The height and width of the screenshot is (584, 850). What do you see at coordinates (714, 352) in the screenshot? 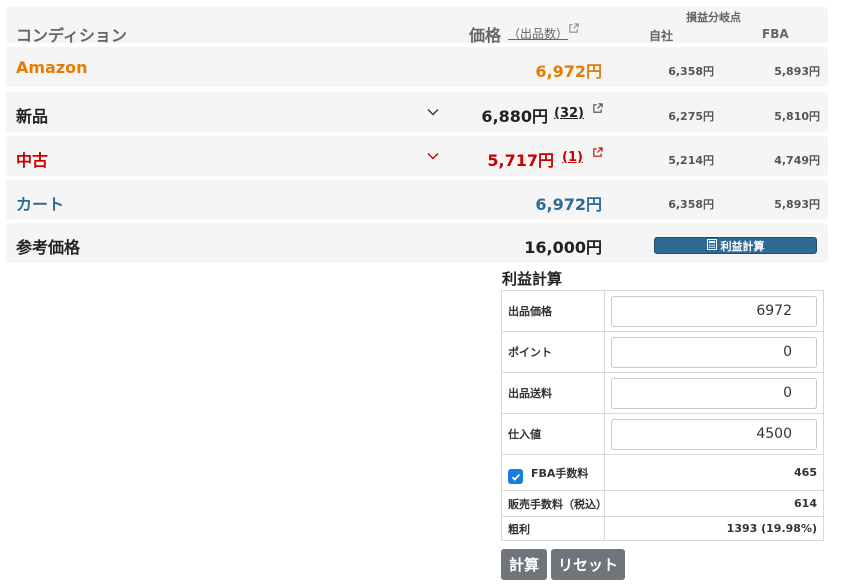
I see `point-input` at bounding box center [714, 352].